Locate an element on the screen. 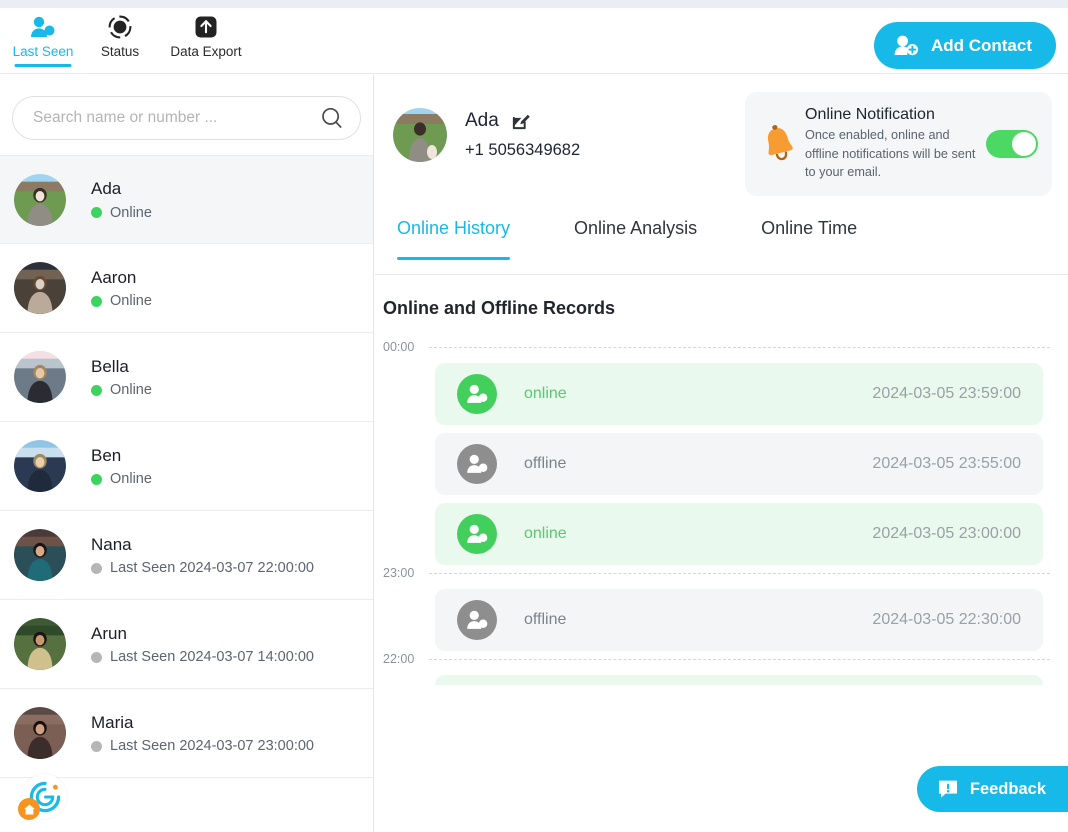 The width and height of the screenshot is (1068, 832). nav-item-status: Status is located at coordinates (120, 33).